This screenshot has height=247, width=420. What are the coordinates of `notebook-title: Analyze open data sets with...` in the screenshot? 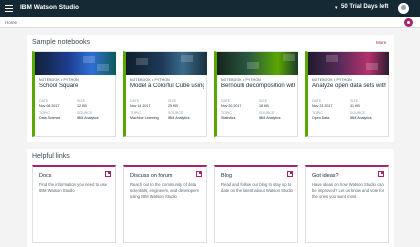 It's located at (349, 86).